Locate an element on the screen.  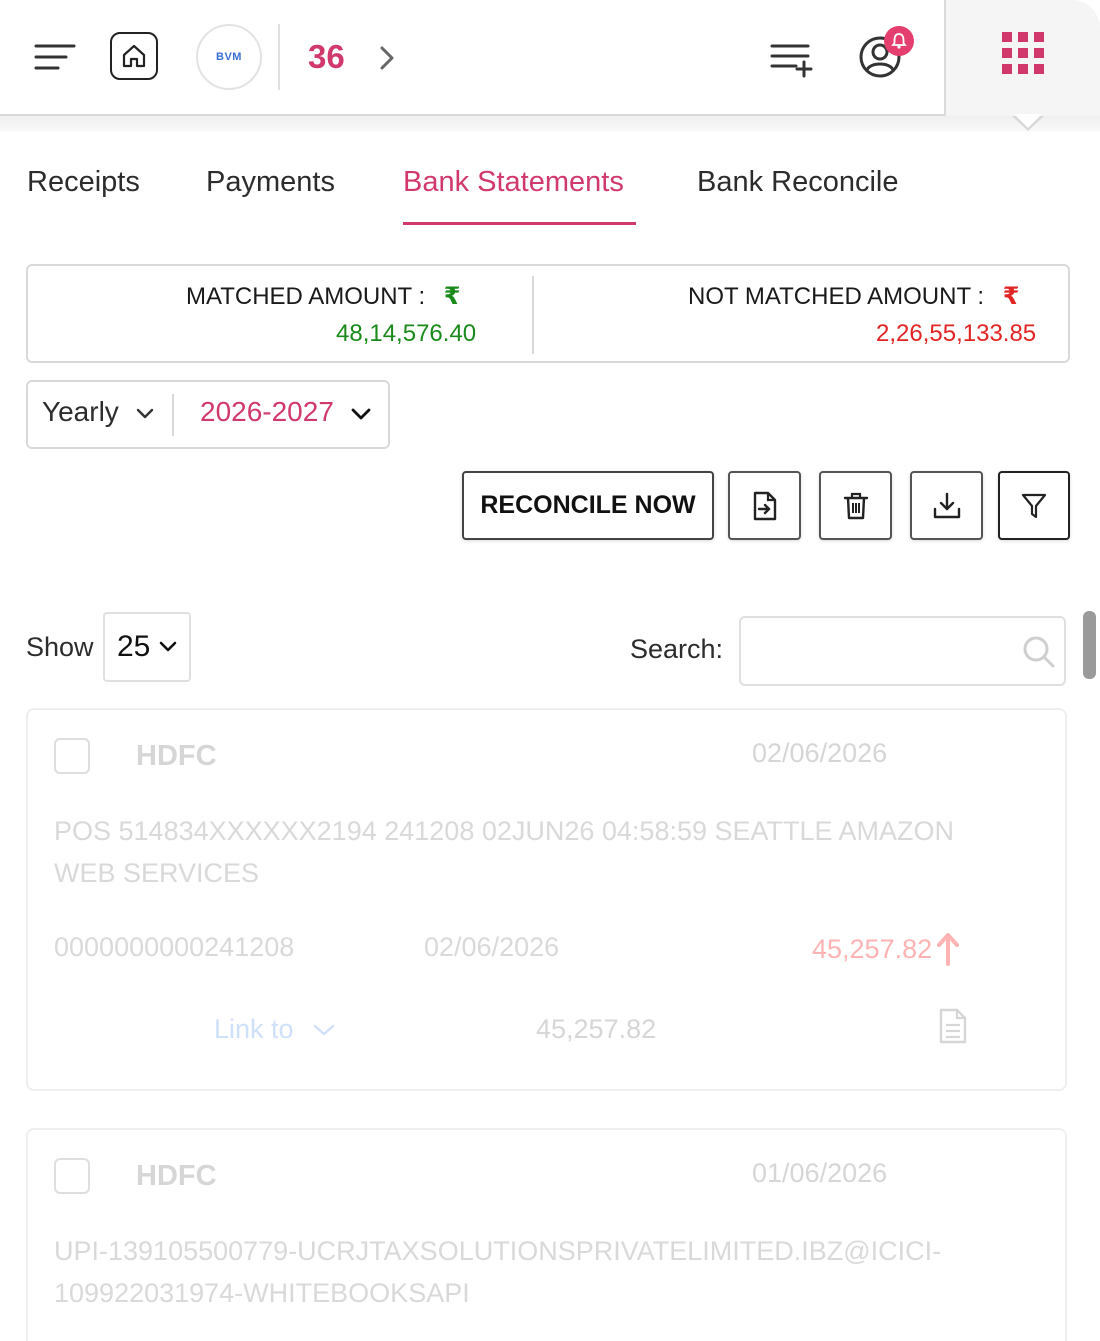
tab-bank-reconcile: Bank Reconcile is located at coordinates (798, 182).